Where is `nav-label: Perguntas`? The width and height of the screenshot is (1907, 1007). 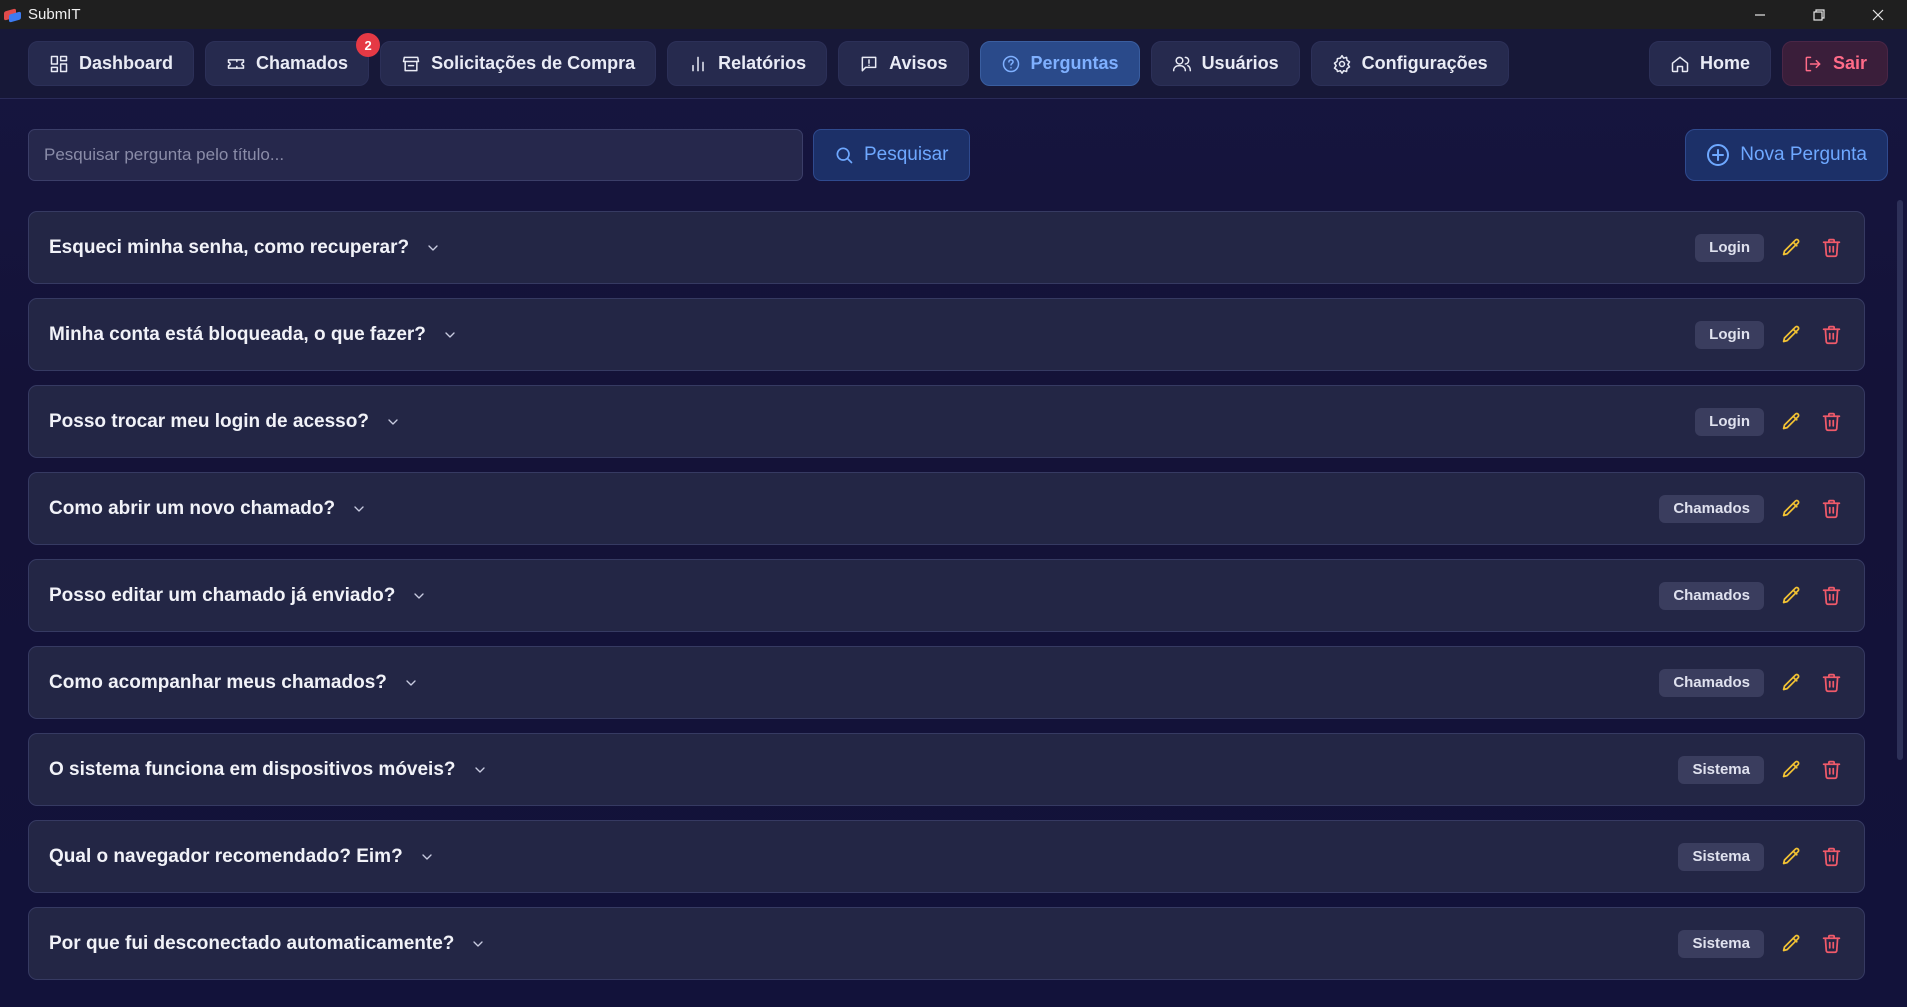 nav-label: Perguntas is located at coordinates (1074, 63).